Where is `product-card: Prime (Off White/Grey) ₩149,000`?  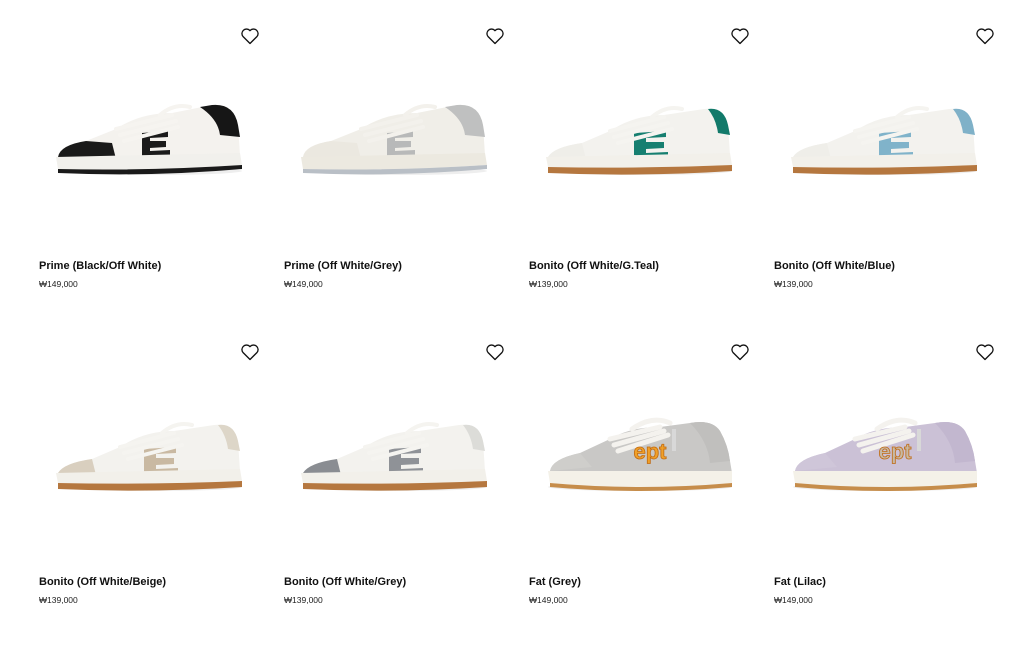
product-card: Prime (Off White/Grey) ₩149,000 is located at coordinates (394, 175).